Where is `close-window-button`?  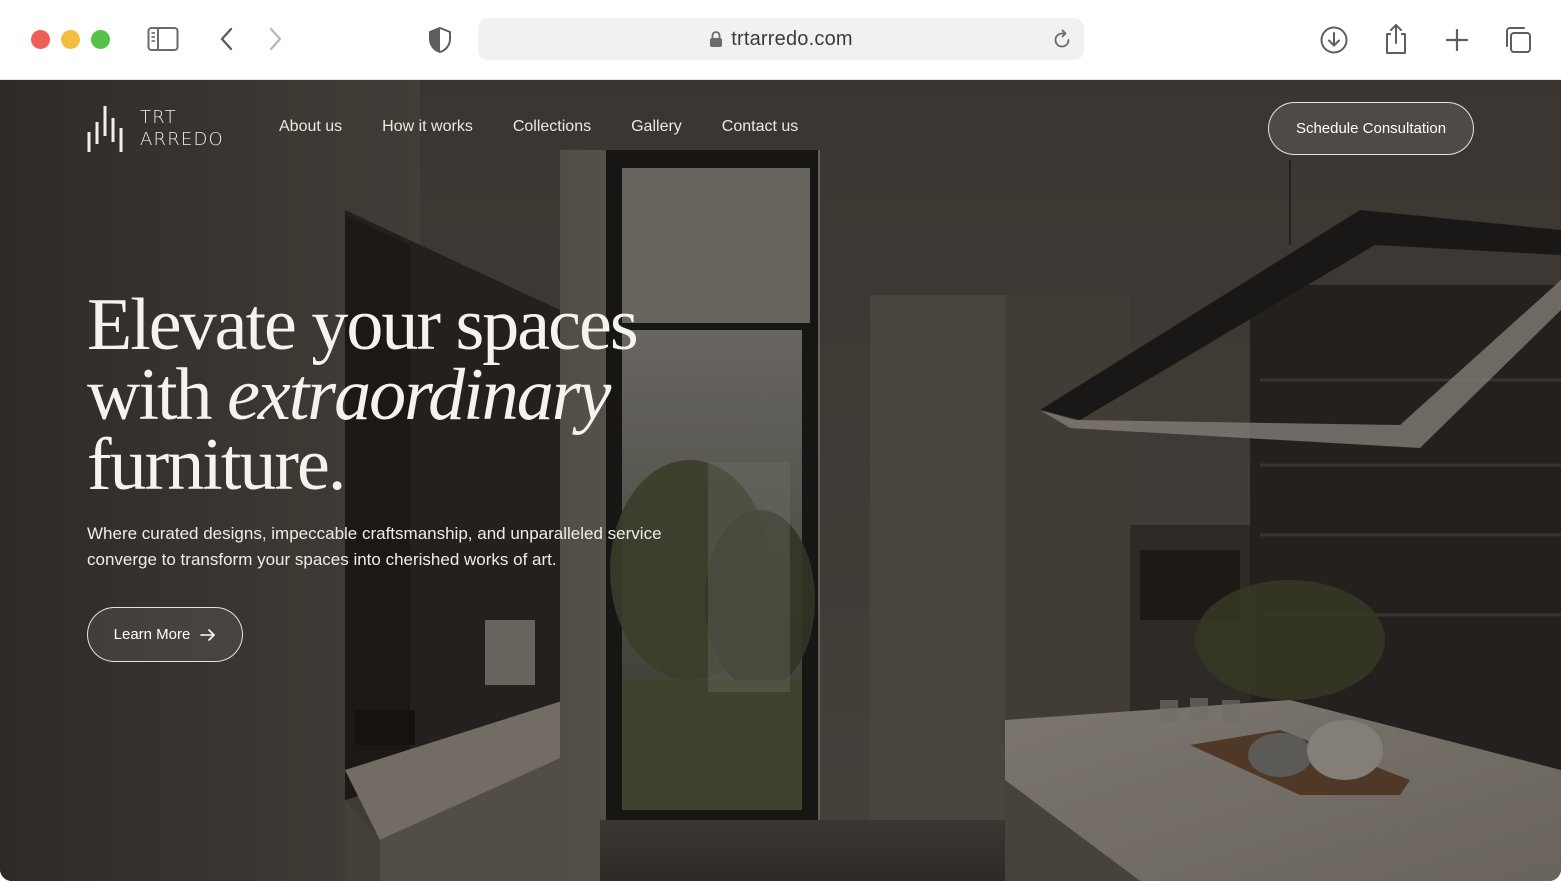 close-window-button is located at coordinates (40, 39).